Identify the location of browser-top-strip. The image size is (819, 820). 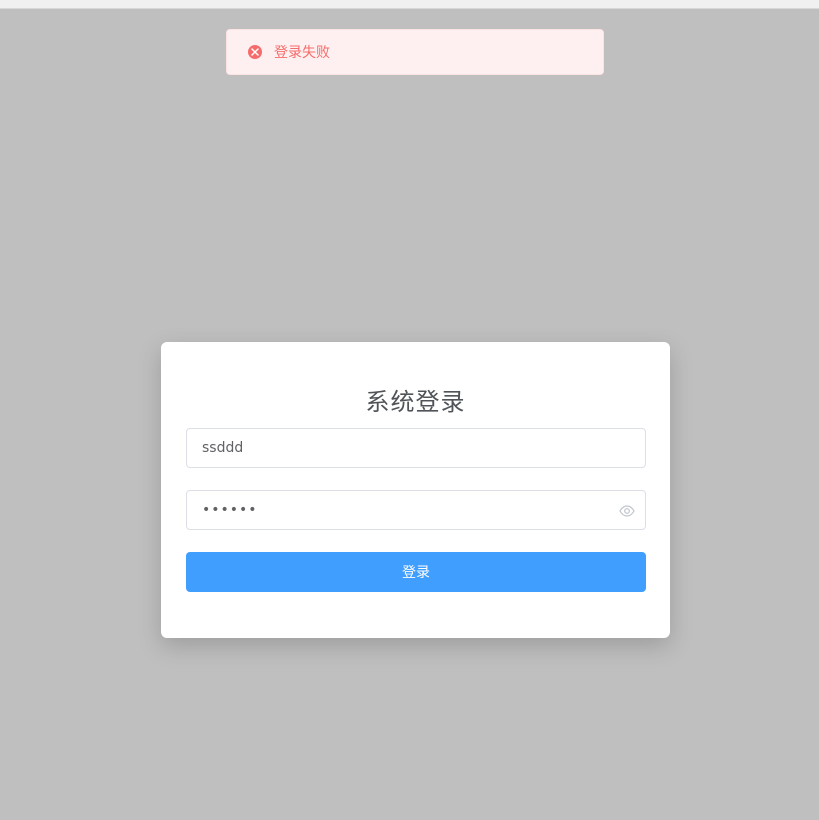
(409, 4).